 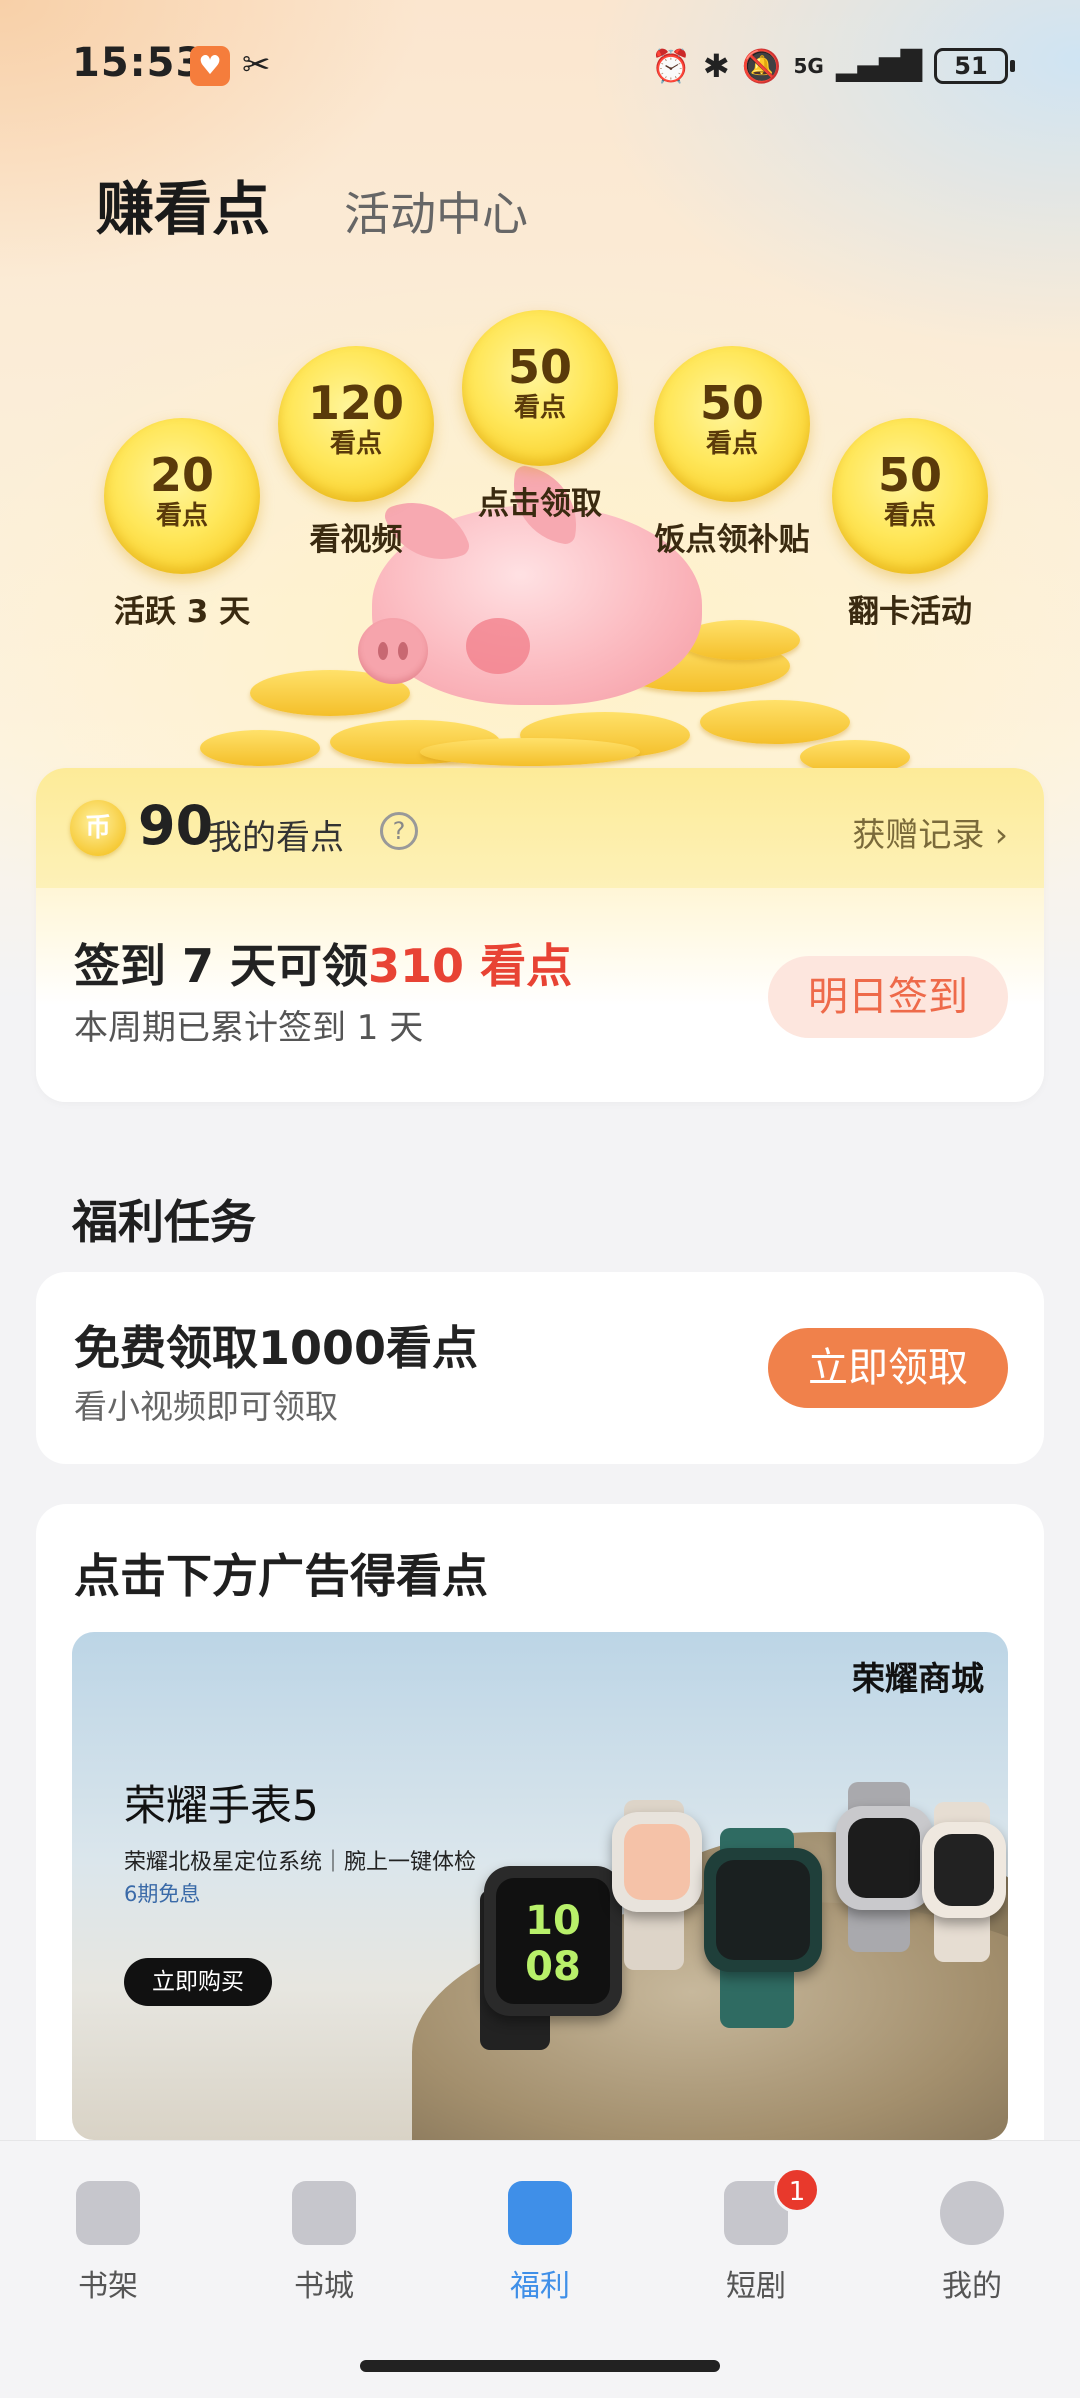 I want to click on alarm-icon: ⏰, so click(x=671, y=66).